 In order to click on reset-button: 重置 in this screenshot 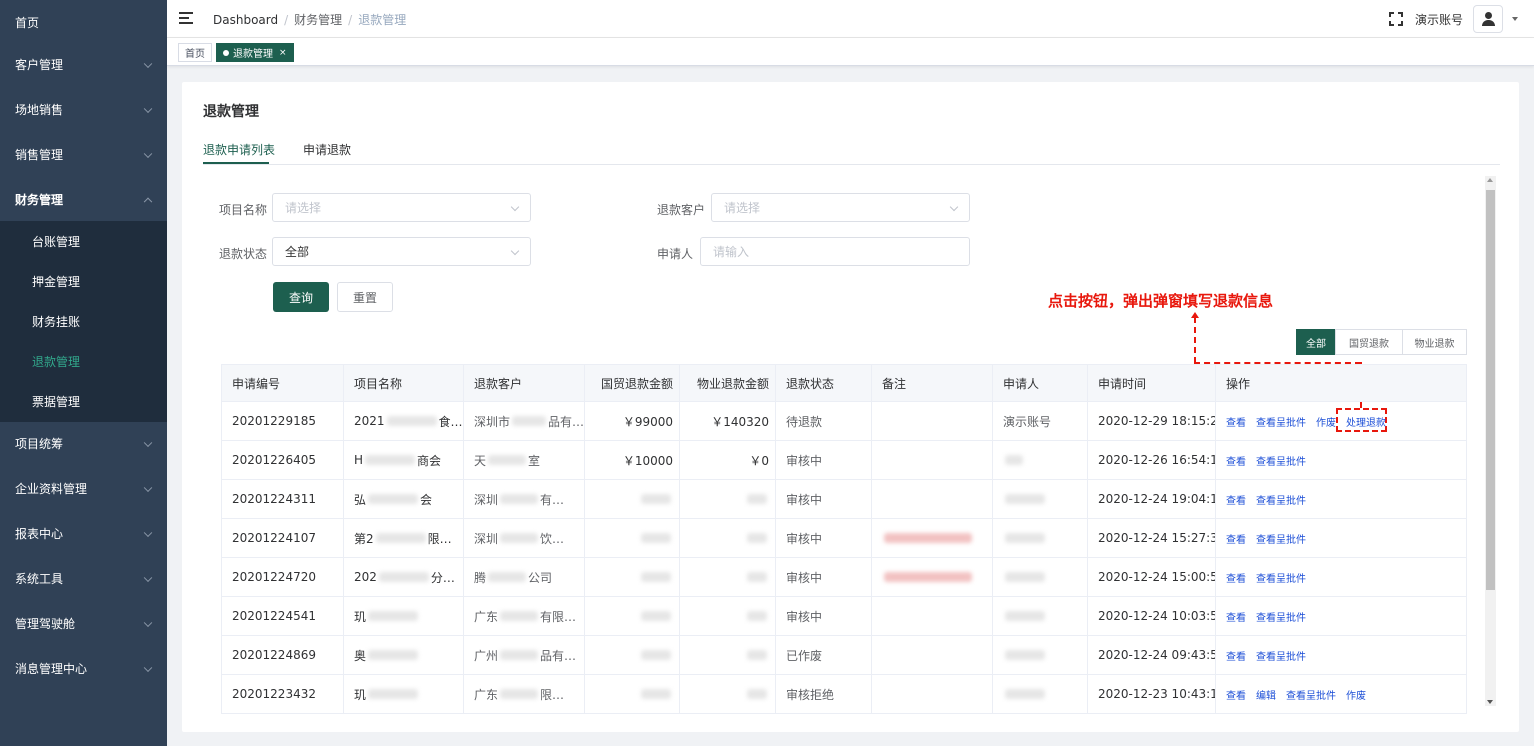, I will do `click(365, 297)`.